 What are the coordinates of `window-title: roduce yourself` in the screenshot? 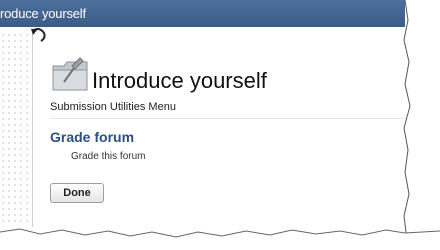 It's located at (43, 13).